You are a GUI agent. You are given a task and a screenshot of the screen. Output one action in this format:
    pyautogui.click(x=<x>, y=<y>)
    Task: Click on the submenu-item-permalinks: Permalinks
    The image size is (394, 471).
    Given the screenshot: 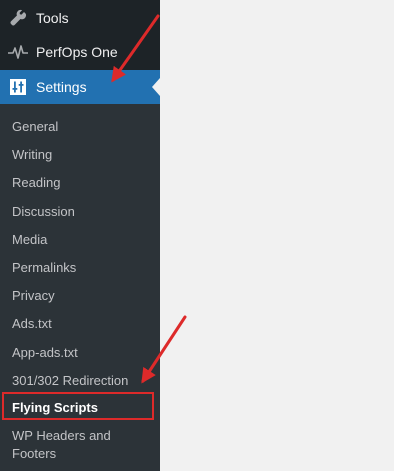 What is the action you would take?
    pyautogui.click(x=82, y=268)
    